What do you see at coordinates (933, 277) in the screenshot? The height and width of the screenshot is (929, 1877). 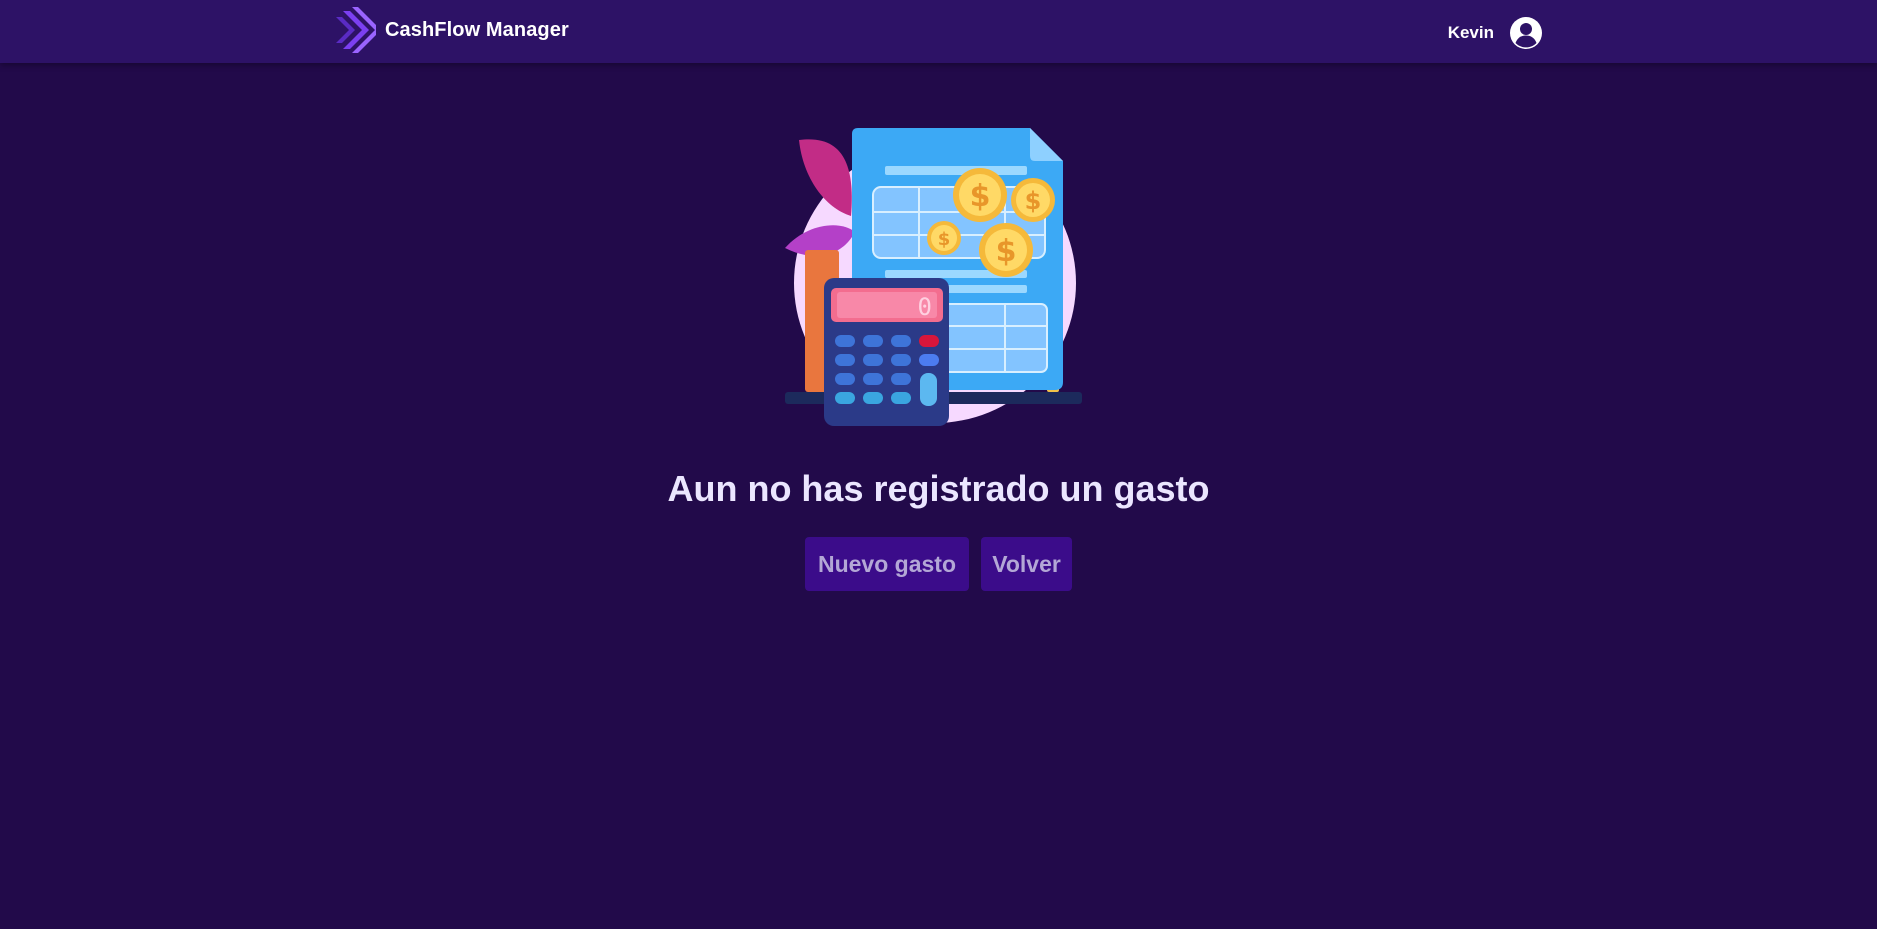 I see `calculator-invoice-coins-illustration: $ $ $ $ 0` at bounding box center [933, 277].